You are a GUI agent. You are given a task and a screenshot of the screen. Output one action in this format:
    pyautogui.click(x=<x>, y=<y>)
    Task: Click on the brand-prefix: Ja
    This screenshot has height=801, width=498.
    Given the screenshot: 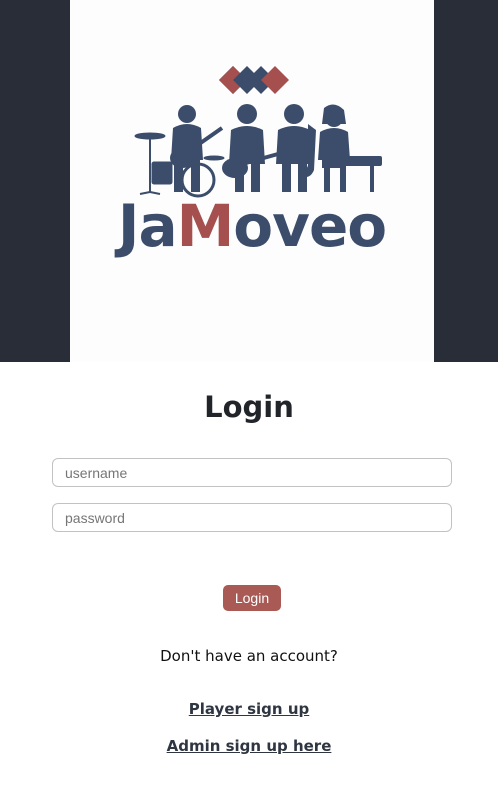 What is the action you would take?
    pyautogui.click(x=147, y=226)
    